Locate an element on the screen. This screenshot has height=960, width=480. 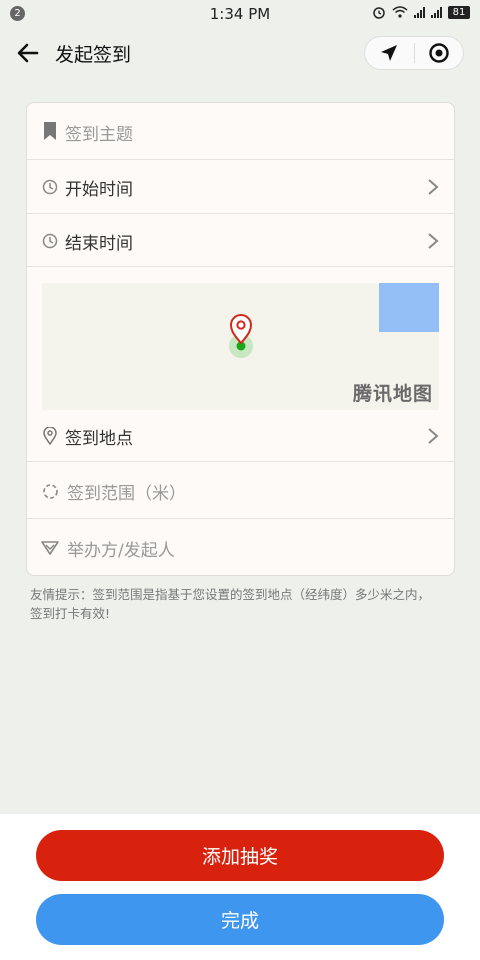
start-time-row: 开始时间 is located at coordinates (240, 187).